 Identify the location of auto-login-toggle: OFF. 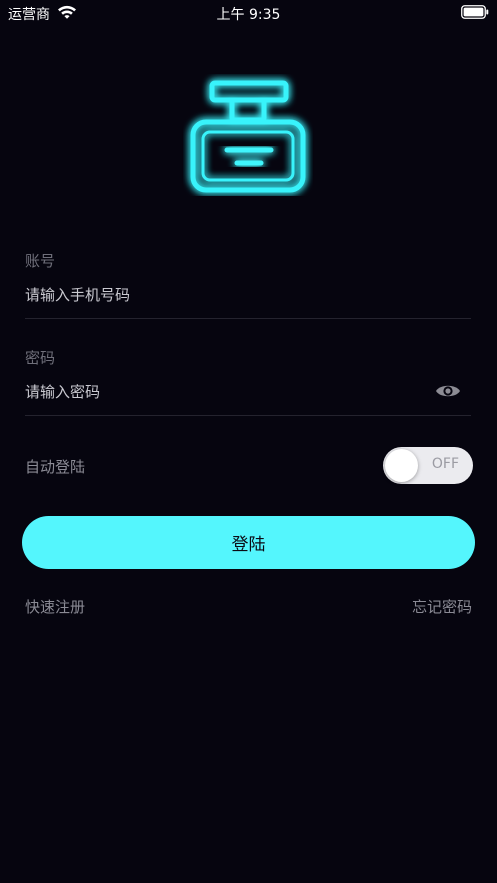
(428, 465).